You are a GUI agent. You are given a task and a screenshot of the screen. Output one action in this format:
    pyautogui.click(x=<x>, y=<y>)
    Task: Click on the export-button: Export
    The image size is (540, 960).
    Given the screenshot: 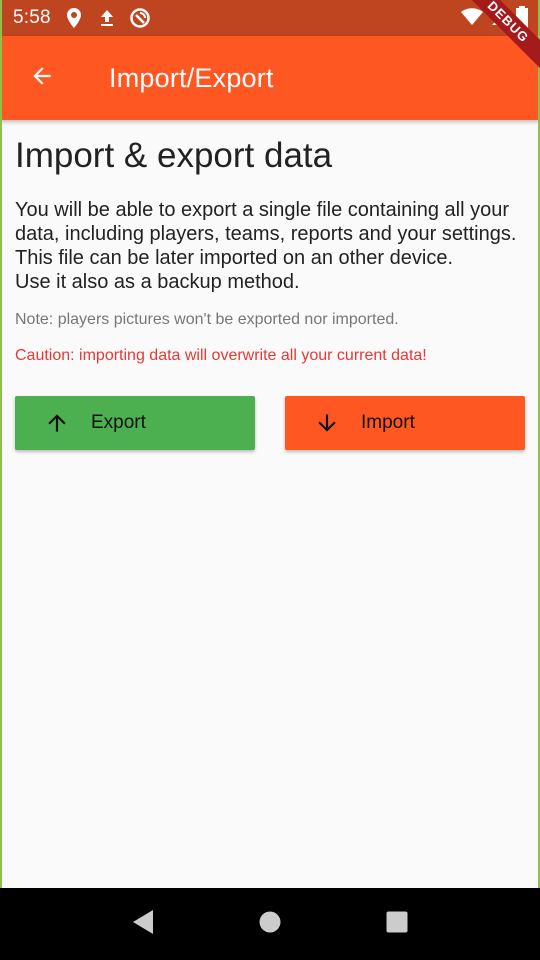 What is the action you would take?
    pyautogui.click(x=135, y=423)
    